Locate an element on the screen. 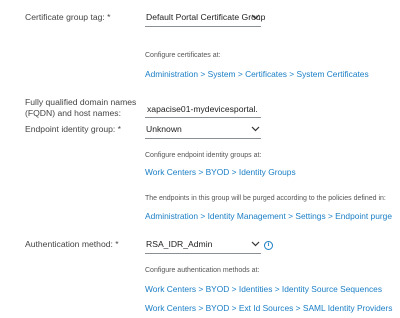 The height and width of the screenshot is (318, 400). certificate-group-tag-value: Default Portal Certificate Group is located at coordinates (206, 17).